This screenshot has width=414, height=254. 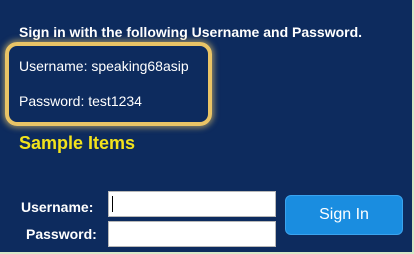 What do you see at coordinates (192, 204) in the screenshot?
I see `username-input` at bounding box center [192, 204].